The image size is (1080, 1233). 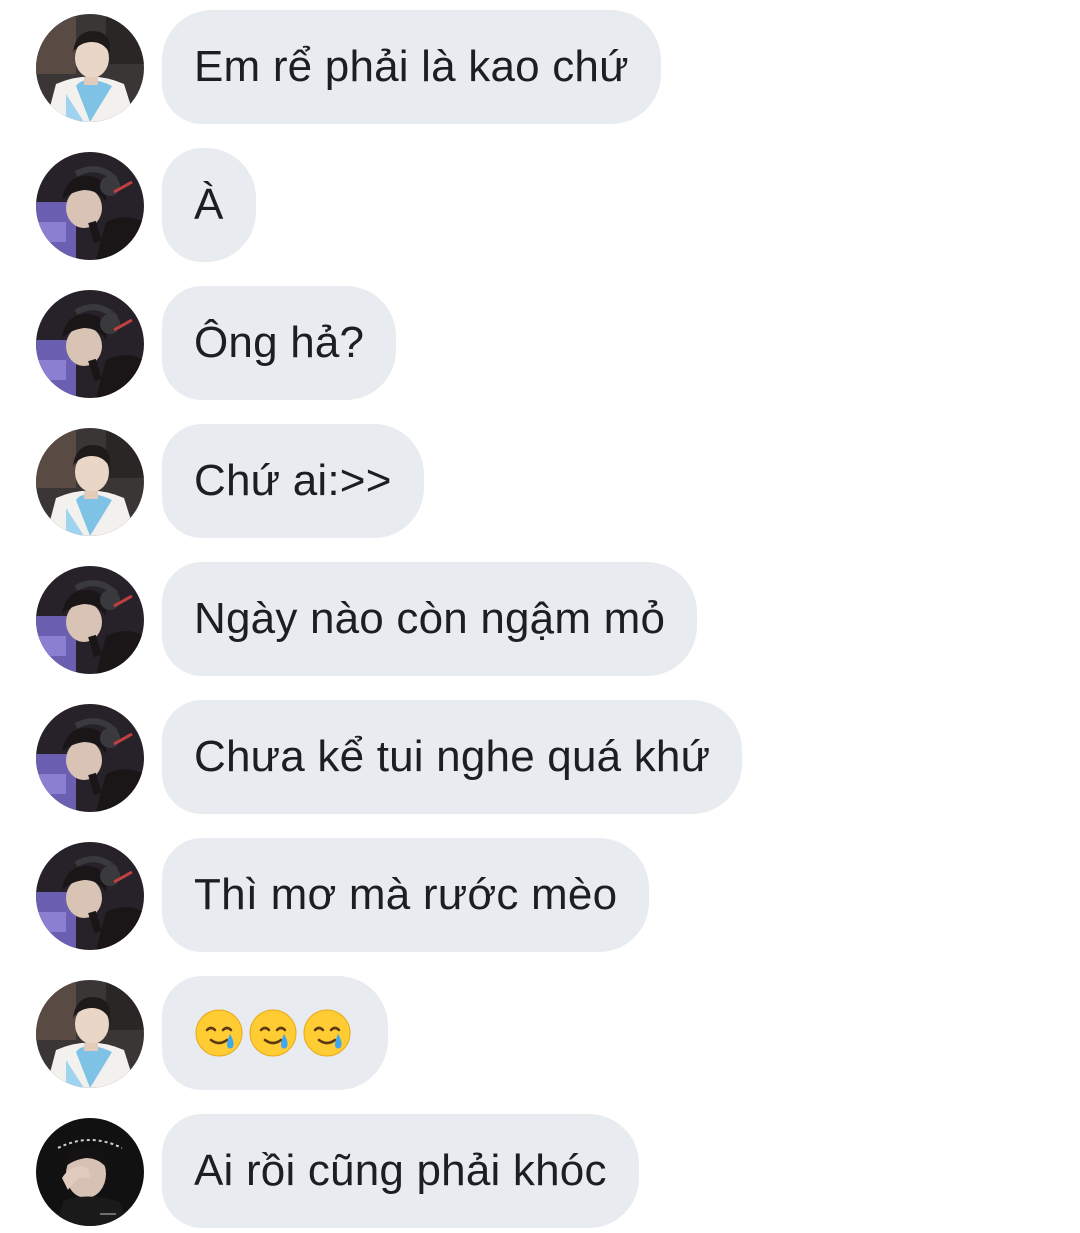 I want to click on message-text: Em rể phải là kao chứ, so click(x=411, y=66).